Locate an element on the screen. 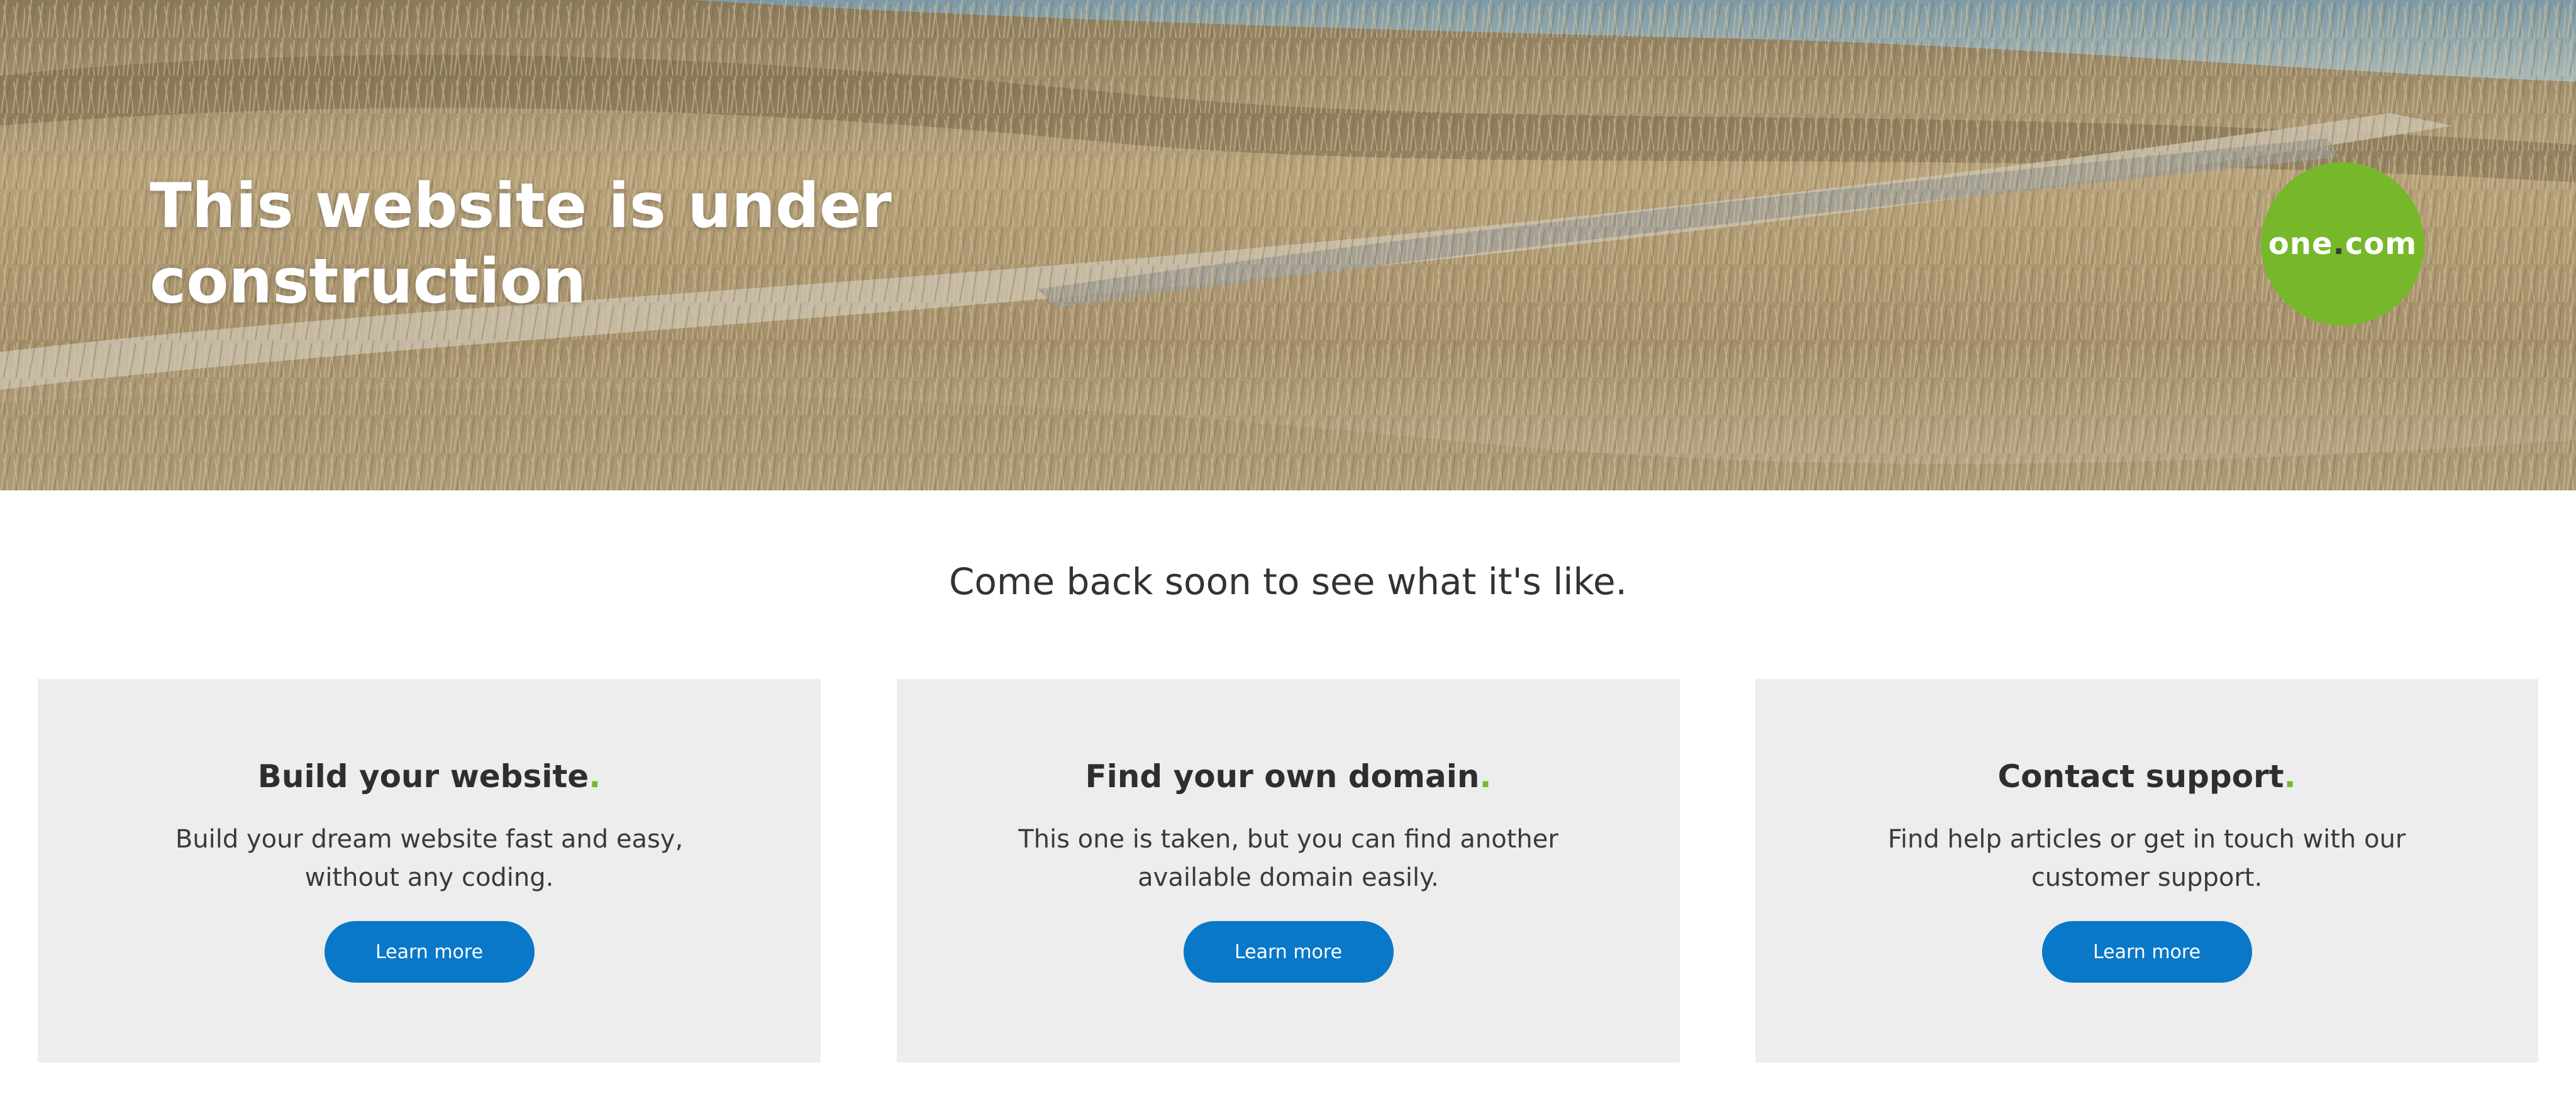 This screenshot has height=1104, width=2576. card-title: Contact support. is located at coordinates (2146, 776).